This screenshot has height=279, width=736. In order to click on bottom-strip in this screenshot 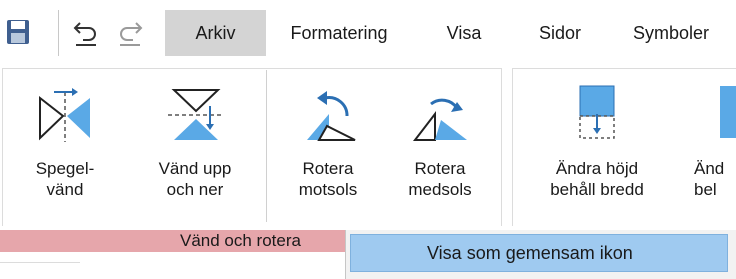, I will do `click(172, 265)`.